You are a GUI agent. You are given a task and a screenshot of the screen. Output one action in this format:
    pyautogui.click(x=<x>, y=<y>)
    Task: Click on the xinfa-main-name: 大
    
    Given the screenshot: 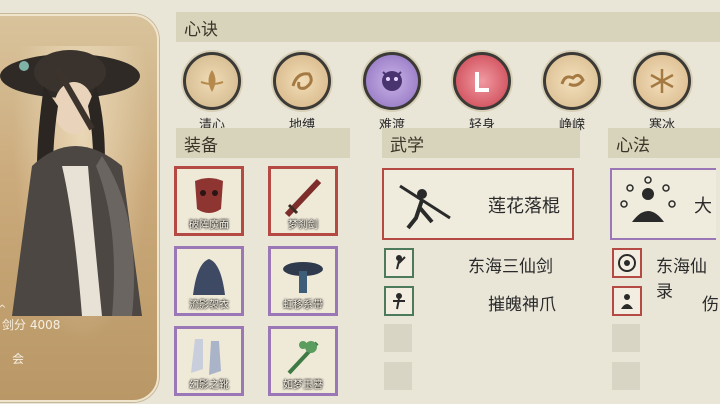 What is the action you would take?
    pyautogui.click(x=703, y=206)
    